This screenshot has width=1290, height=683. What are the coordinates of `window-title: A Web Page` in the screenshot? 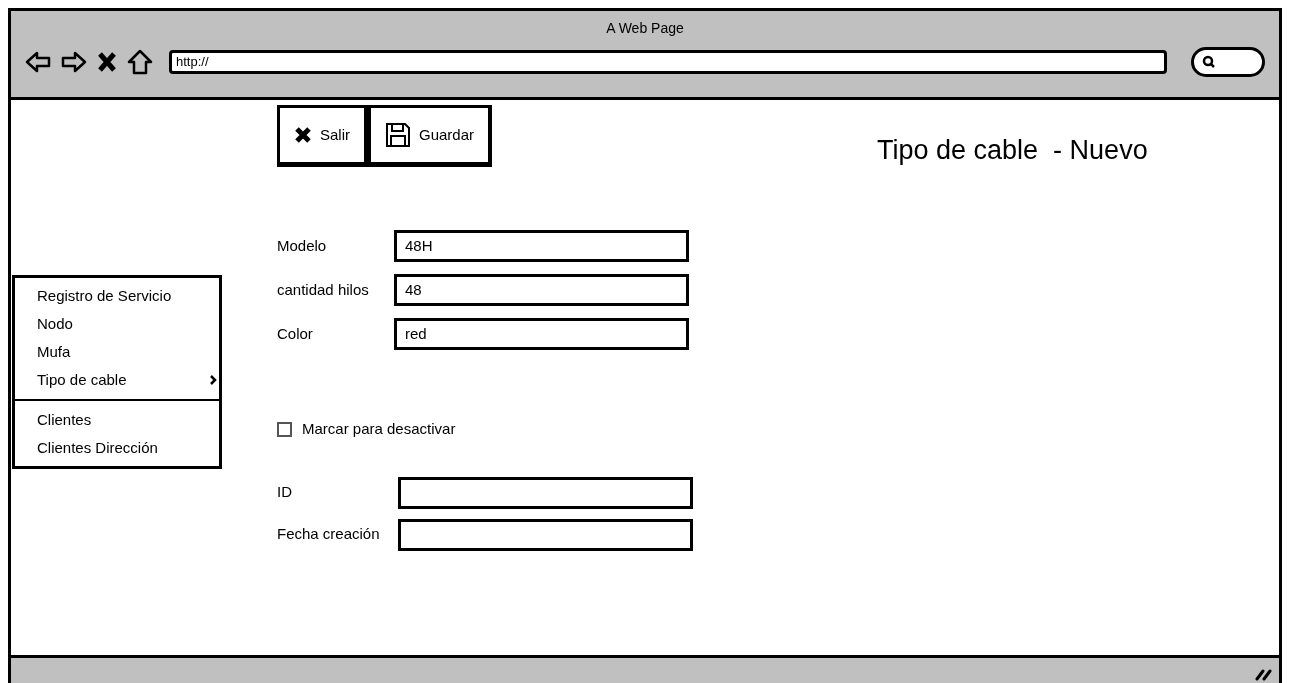 It's located at (645, 28).